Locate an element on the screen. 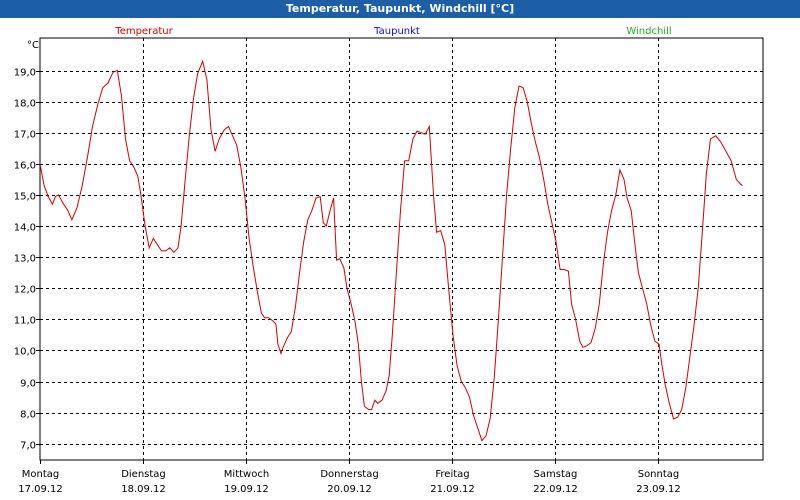  legend-temperatur: Temperatur is located at coordinates (143, 31).